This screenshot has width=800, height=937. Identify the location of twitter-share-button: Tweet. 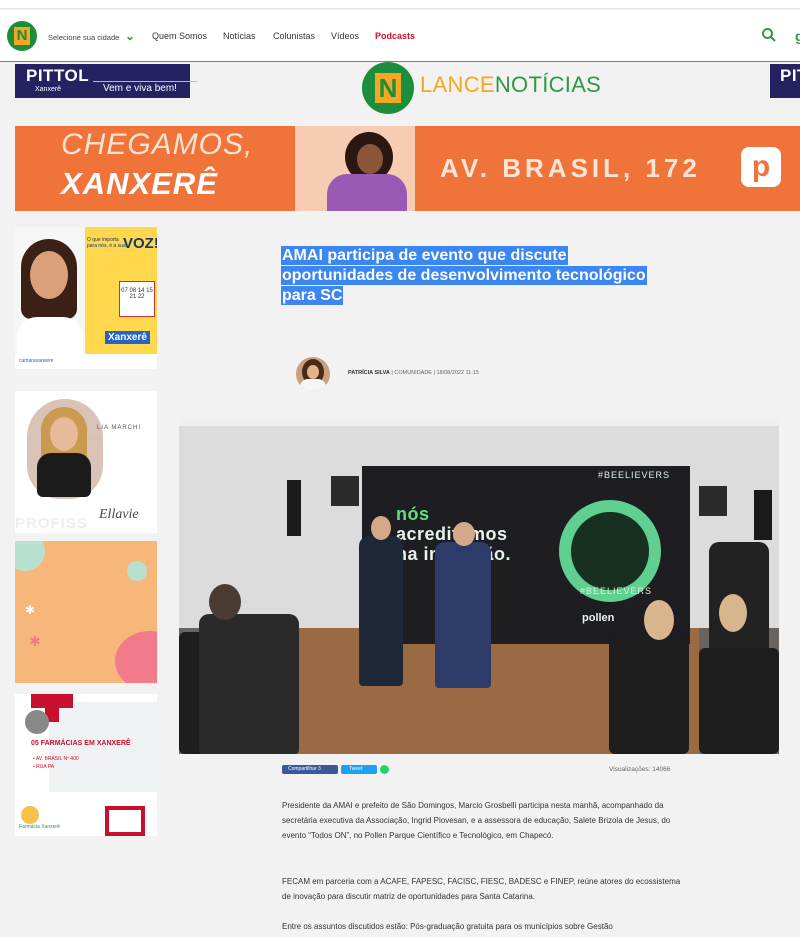
(359, 769).